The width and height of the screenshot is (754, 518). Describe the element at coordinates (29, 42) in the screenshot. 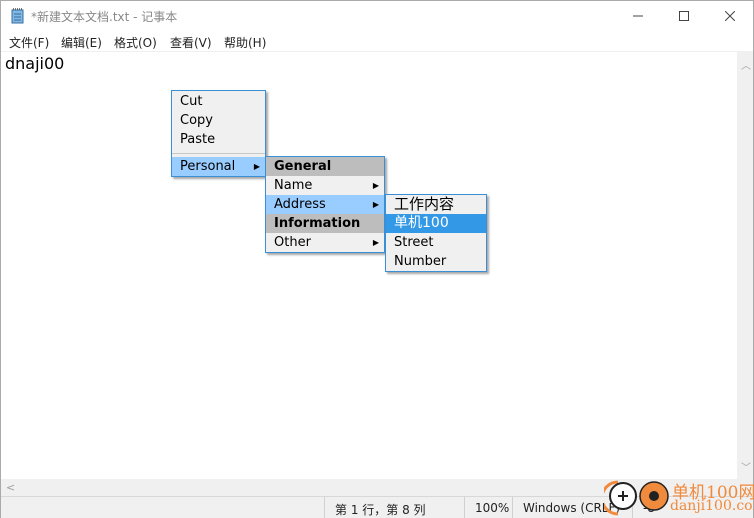

I see `menu-file: 文件(F)` at that location.